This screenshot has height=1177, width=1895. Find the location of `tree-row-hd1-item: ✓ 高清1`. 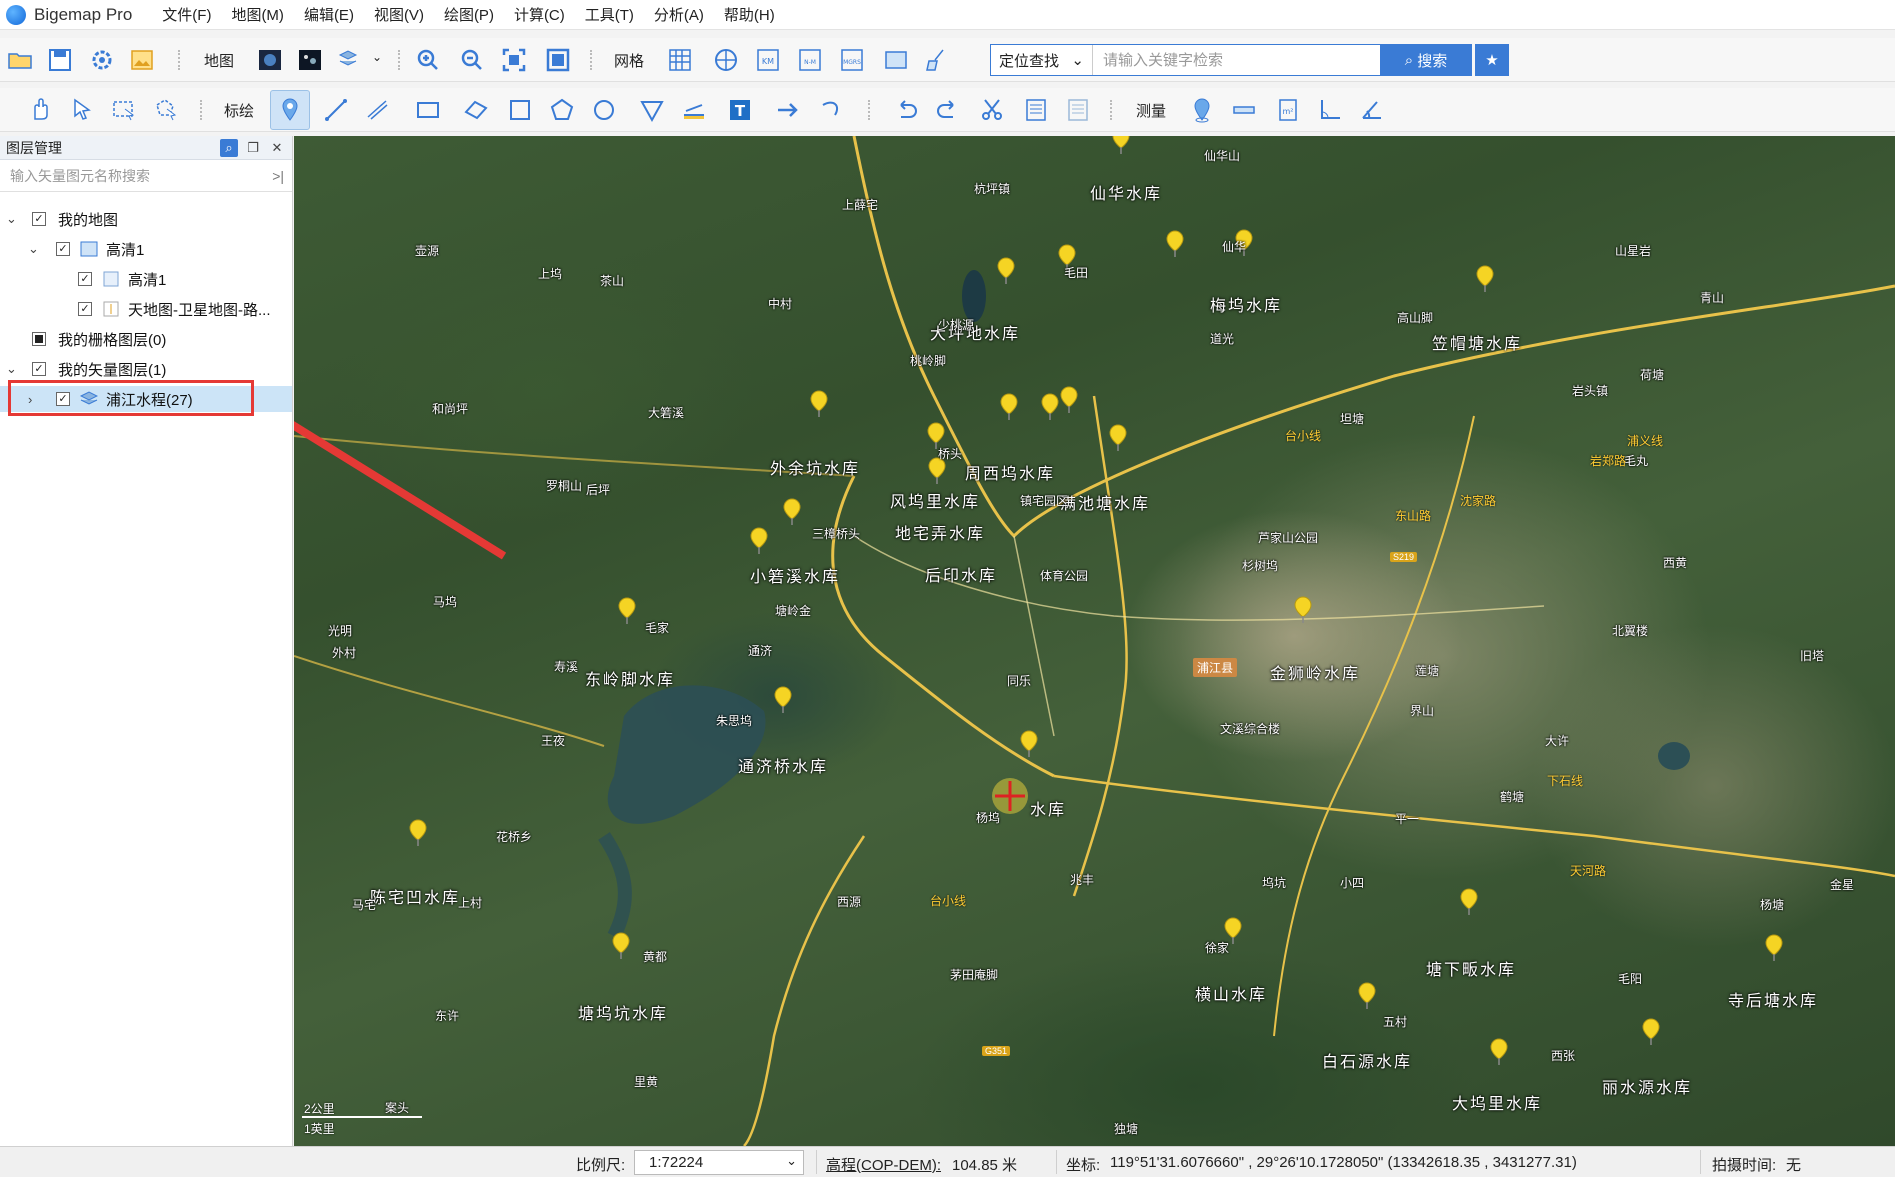

tree-row-hd1-item: ✓ 高清1 is located at coordinates (146, 279).